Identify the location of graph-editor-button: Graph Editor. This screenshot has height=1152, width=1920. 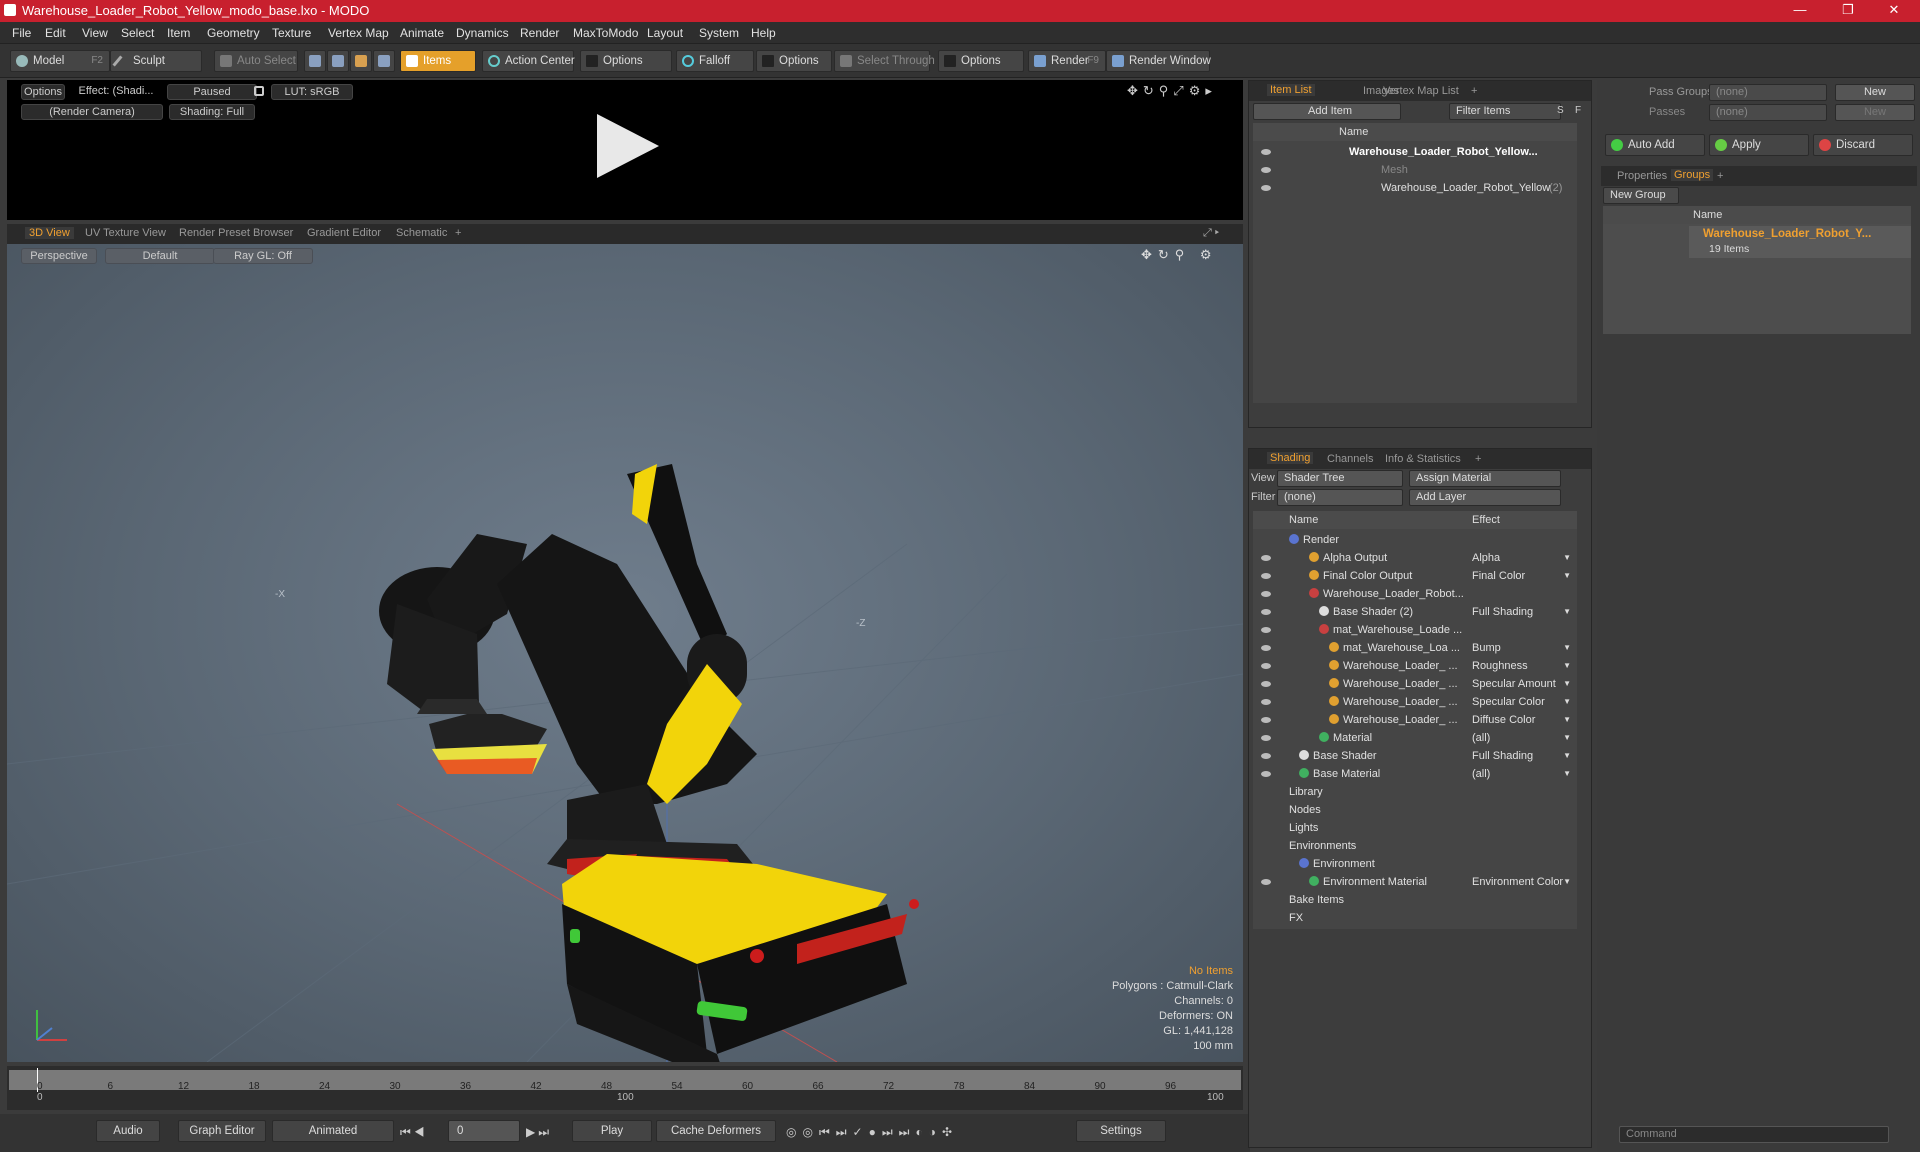
(222, 1131).